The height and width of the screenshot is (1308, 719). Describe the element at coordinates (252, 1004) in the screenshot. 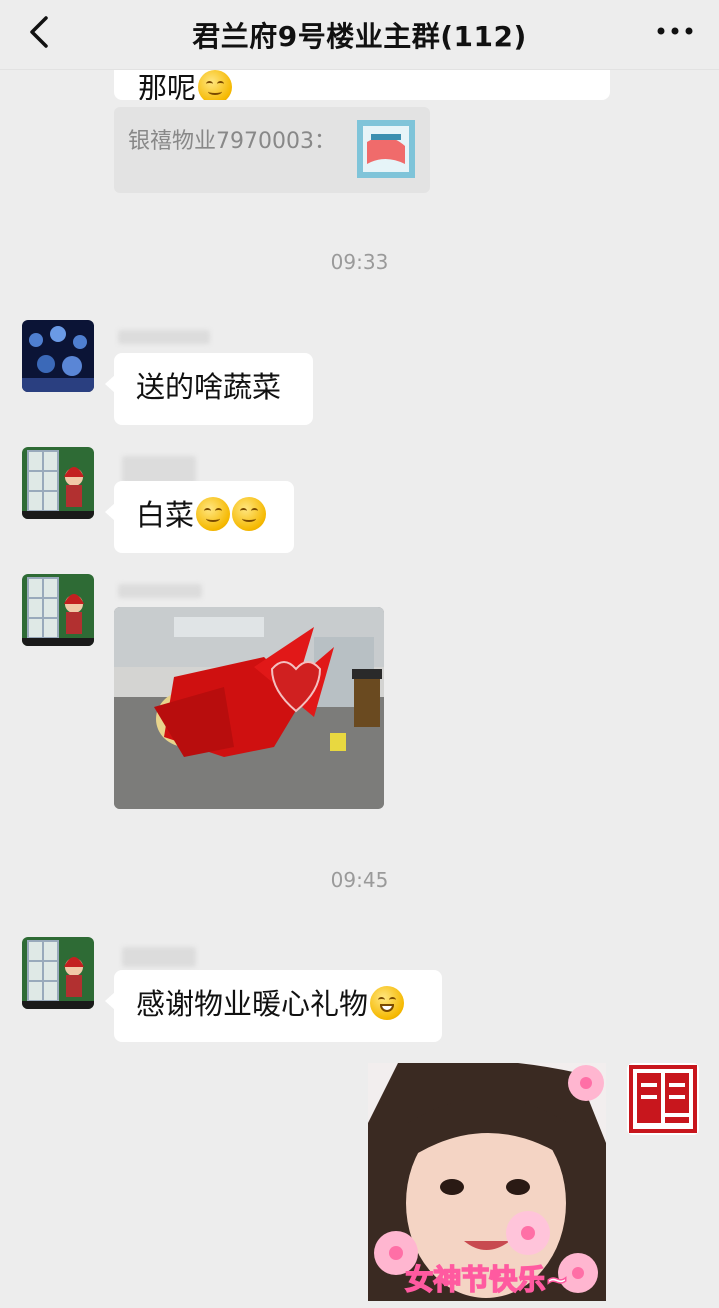

I see `message-text: 感谢物业暖心礼物` at that location.